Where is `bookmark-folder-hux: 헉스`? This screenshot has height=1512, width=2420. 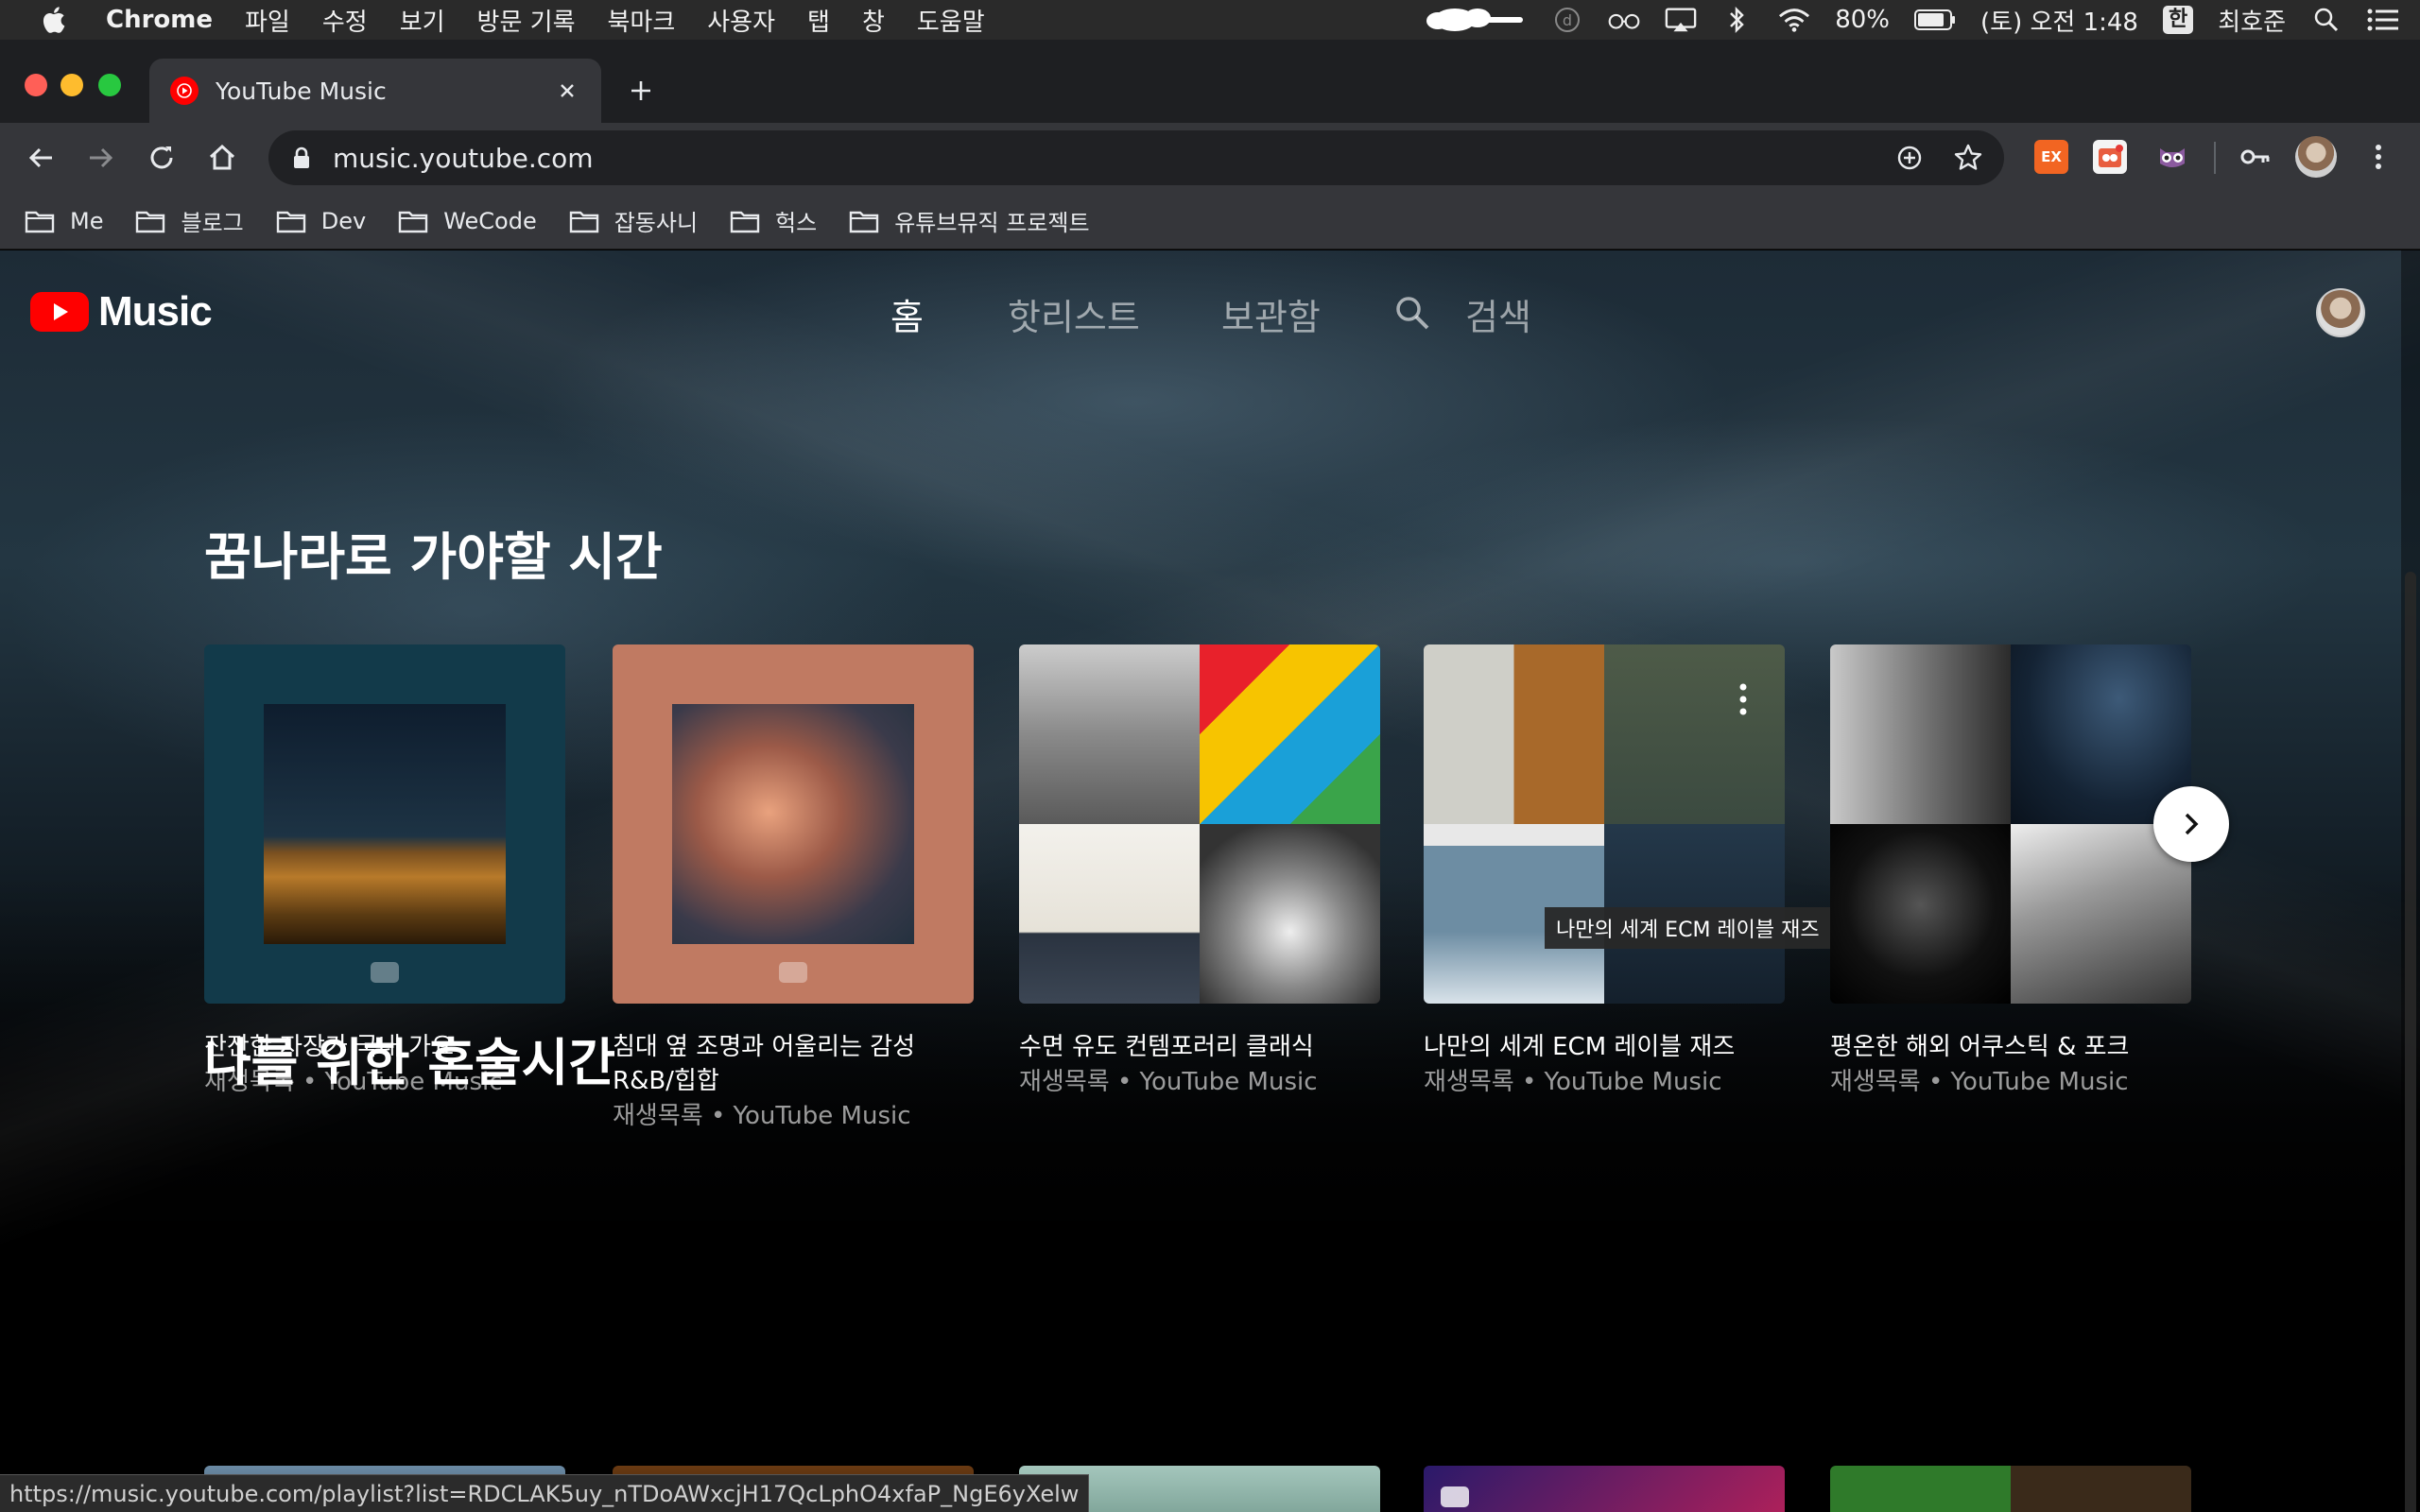
bookmark-folder-hux: 헉스 is located at coordinates (774, 220).